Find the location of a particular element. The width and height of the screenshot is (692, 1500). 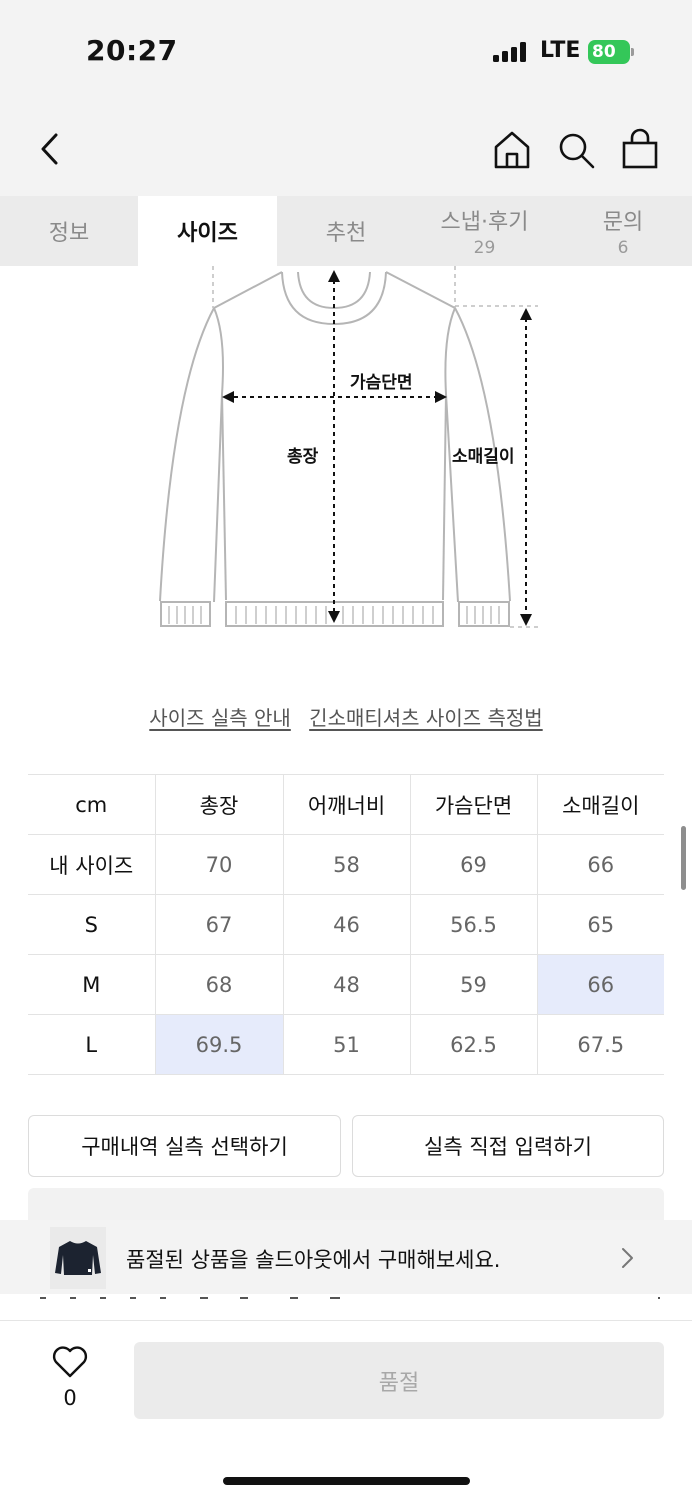

tab-label: 스냅·후기 is located at coordinates (484, 222).